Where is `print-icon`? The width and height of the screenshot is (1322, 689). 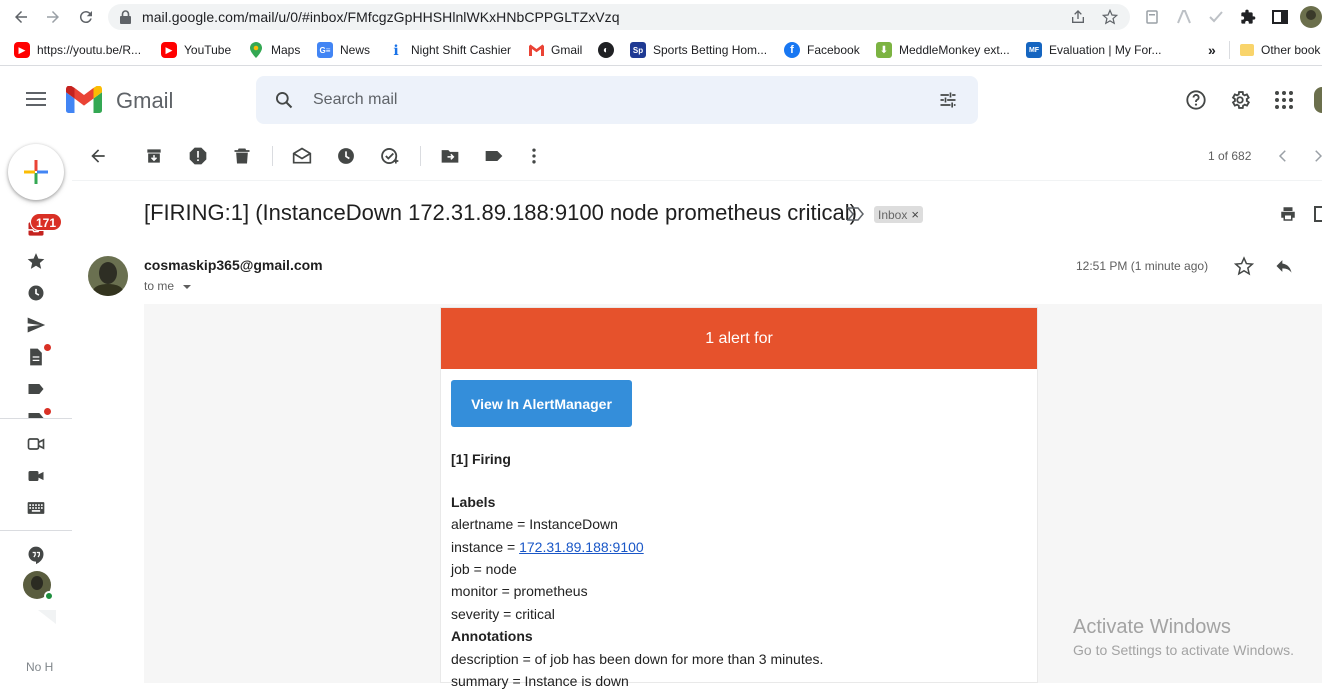 print-icon is located at coordinates (1288, 214).